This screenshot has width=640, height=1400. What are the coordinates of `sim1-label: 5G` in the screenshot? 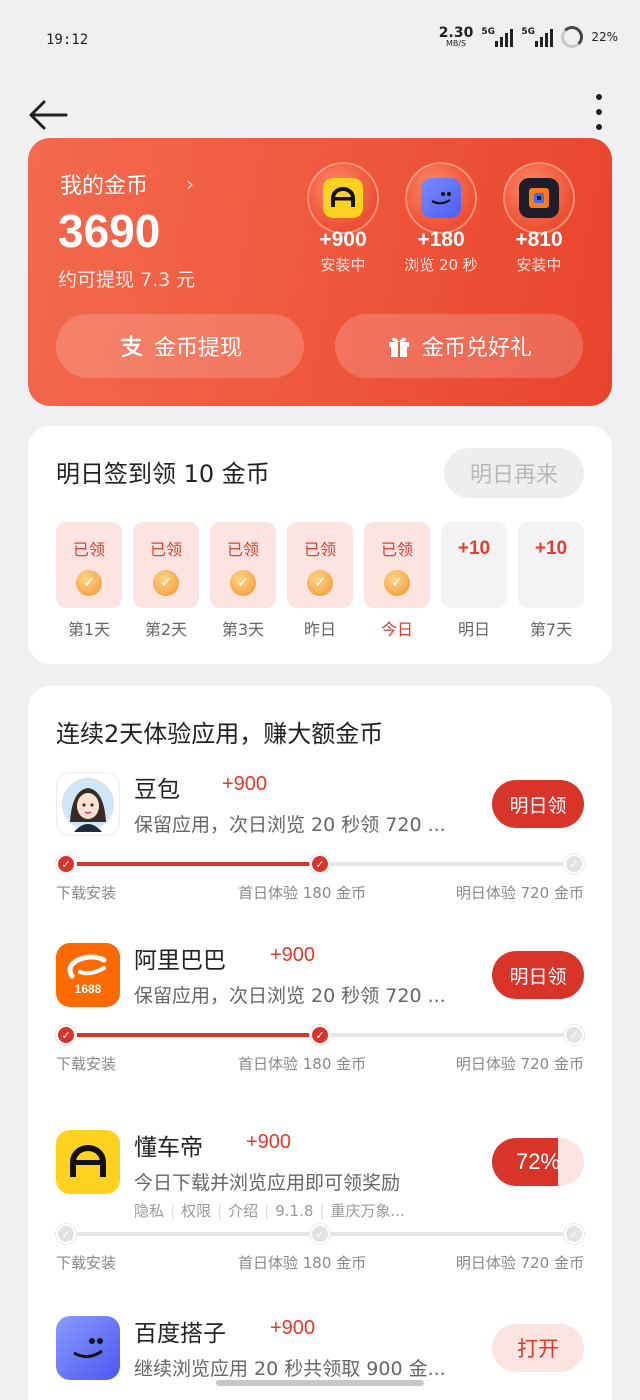 It's located at (488, 32).